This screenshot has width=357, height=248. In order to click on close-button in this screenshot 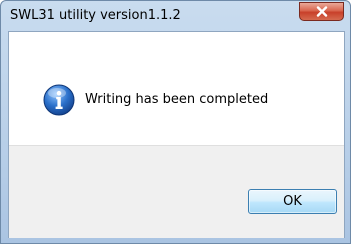, I will do `click(321, 11)`.